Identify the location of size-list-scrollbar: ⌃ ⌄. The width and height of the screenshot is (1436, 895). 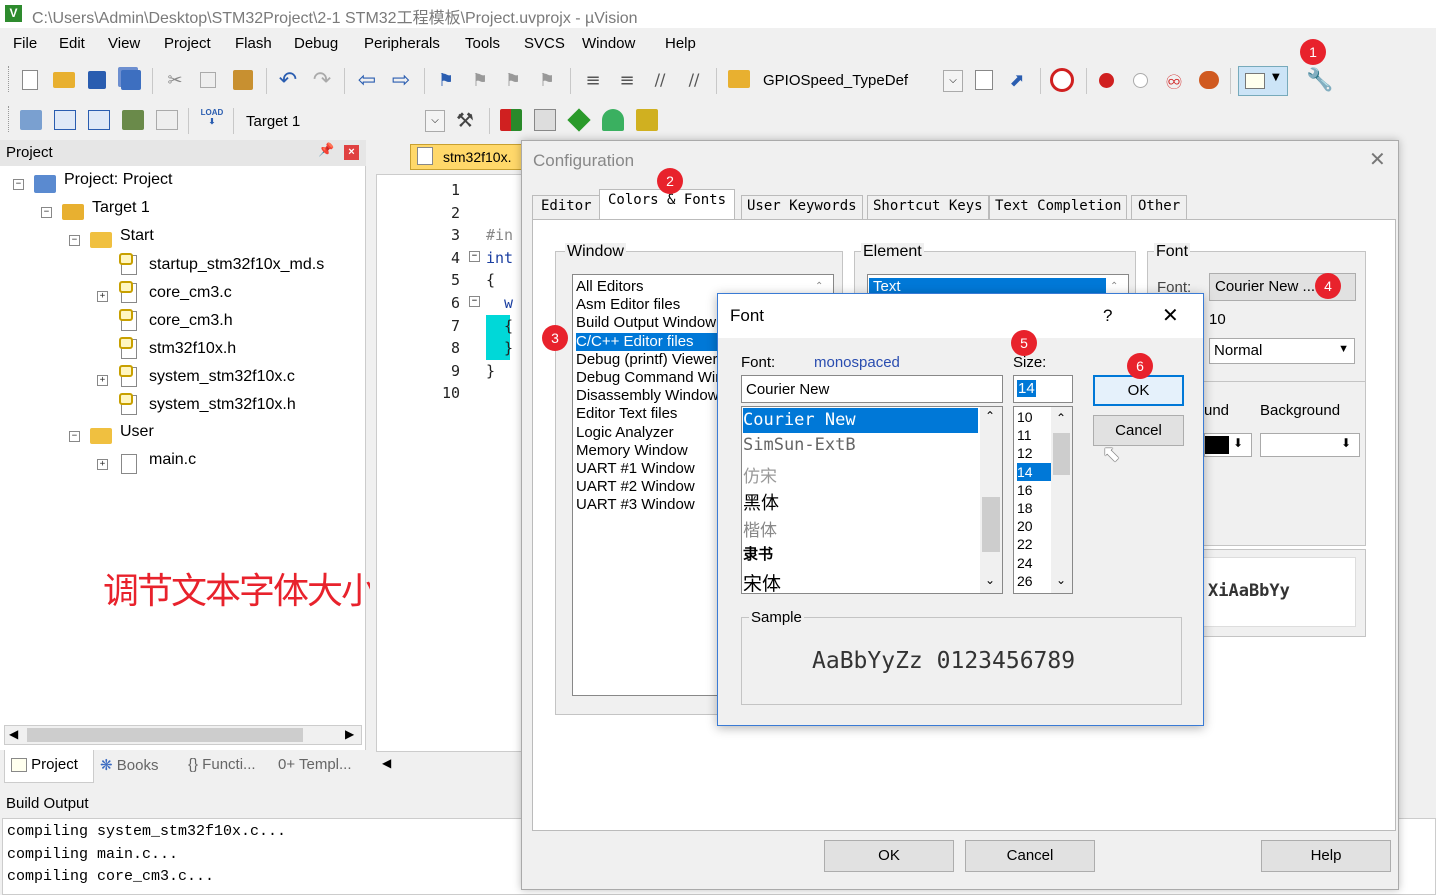
(1061, 500).